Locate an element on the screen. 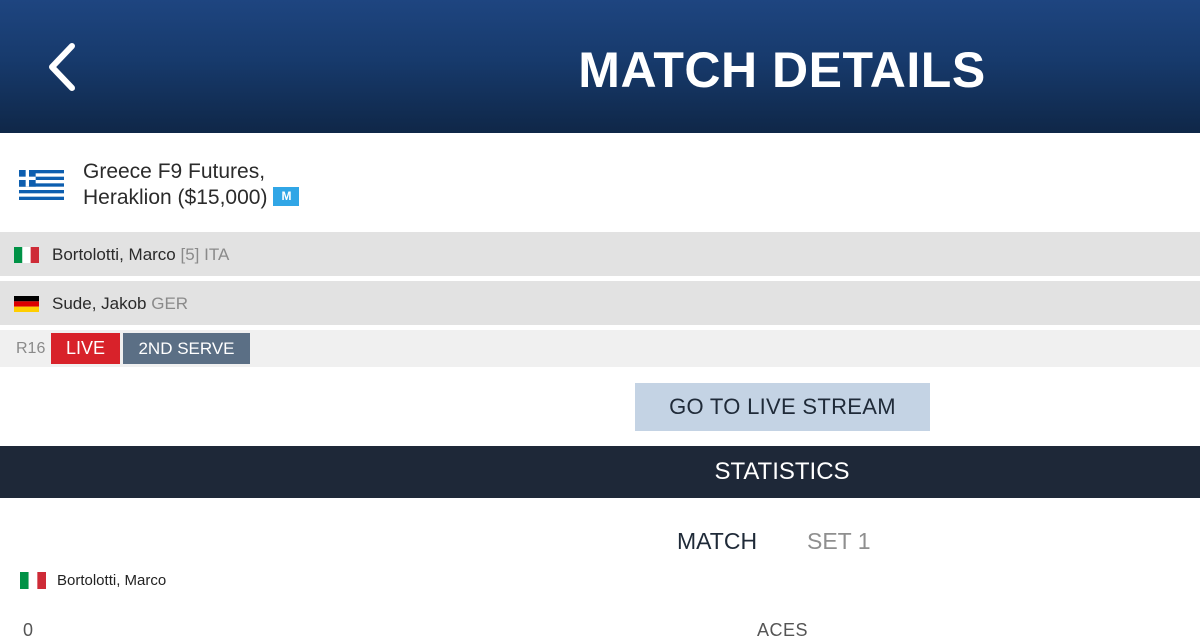 The width and height of the screenshot is (1200, 641). statistics-header: STATISTICS is located at coordinates (600, 472).